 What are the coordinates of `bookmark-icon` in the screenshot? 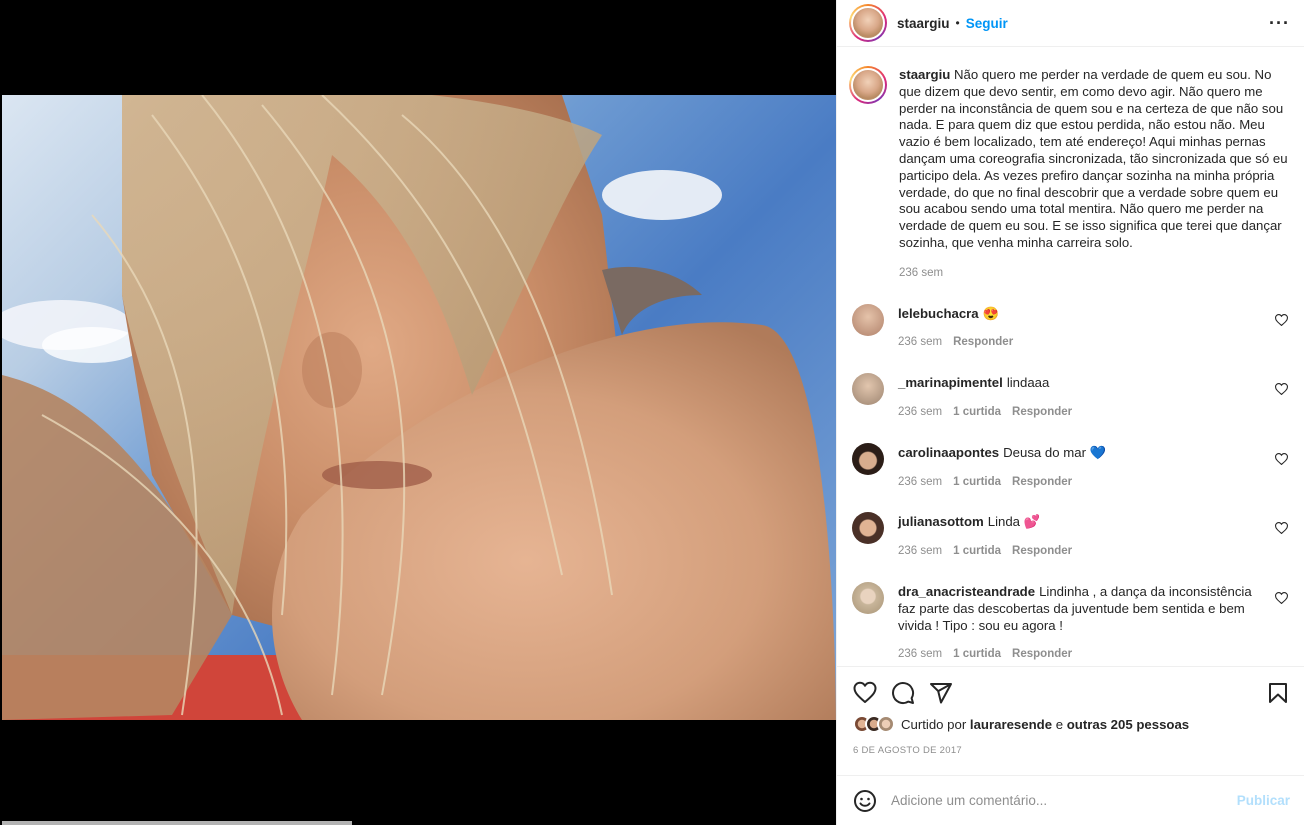 It's located at (1278, 693).